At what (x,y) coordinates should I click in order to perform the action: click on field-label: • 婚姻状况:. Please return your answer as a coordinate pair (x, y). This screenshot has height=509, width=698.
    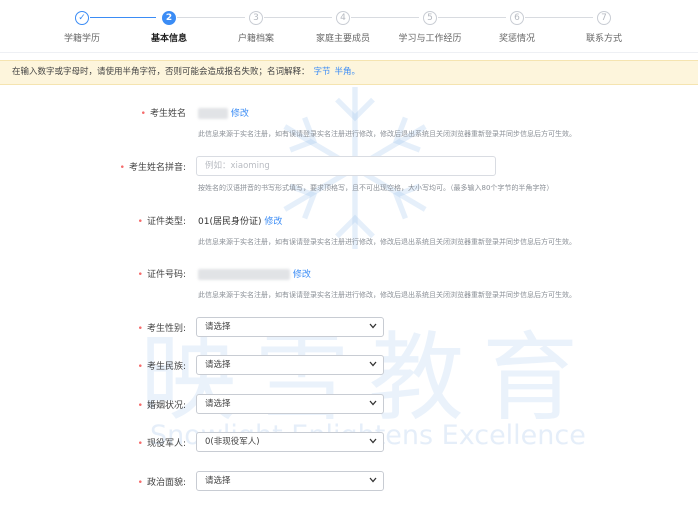
    Looking at the image, I should click on (161, 406).